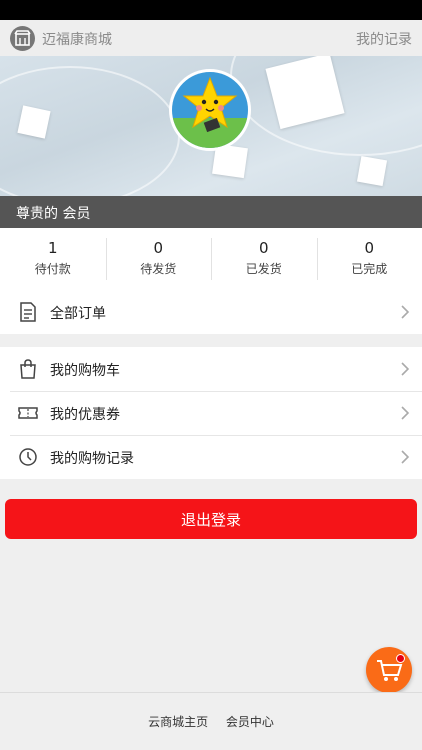  I want to click on avatar, so click(210, 110).